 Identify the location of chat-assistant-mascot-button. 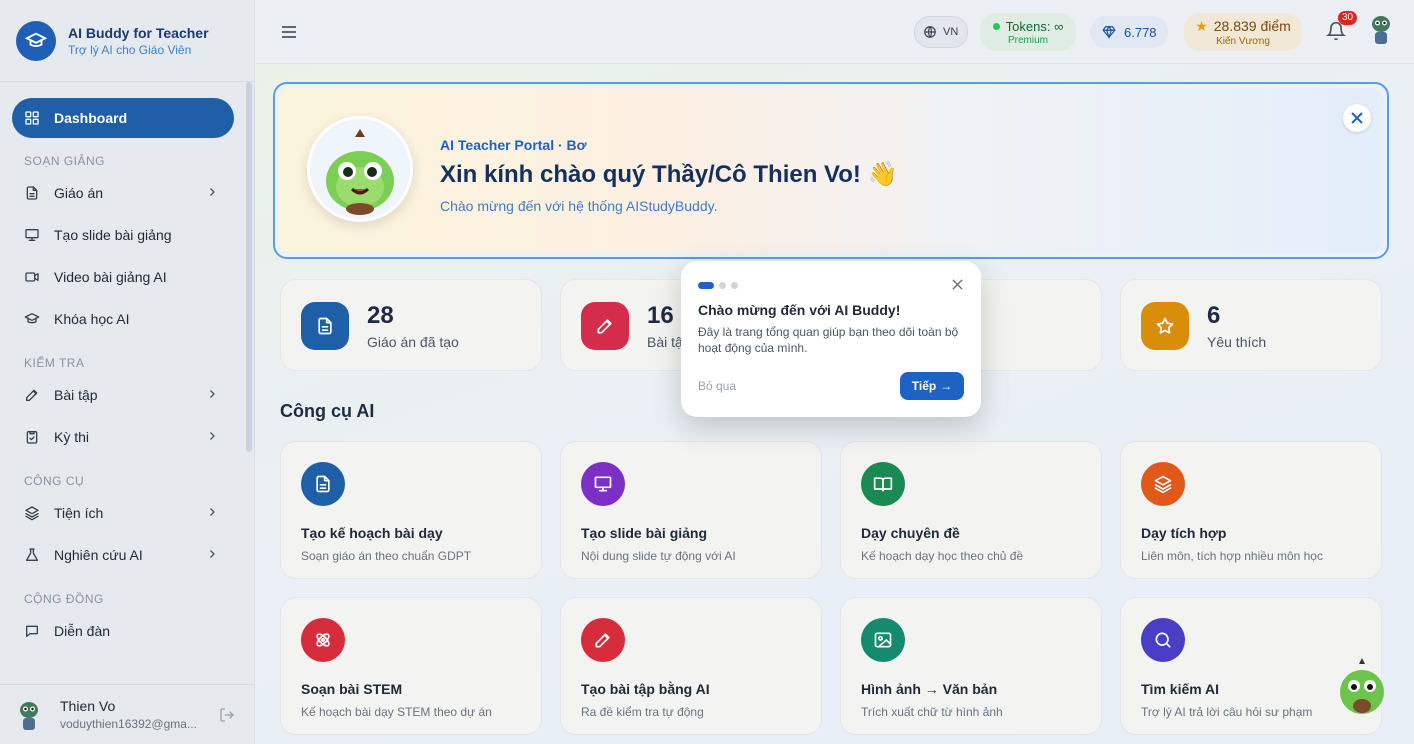
(1362, 689).